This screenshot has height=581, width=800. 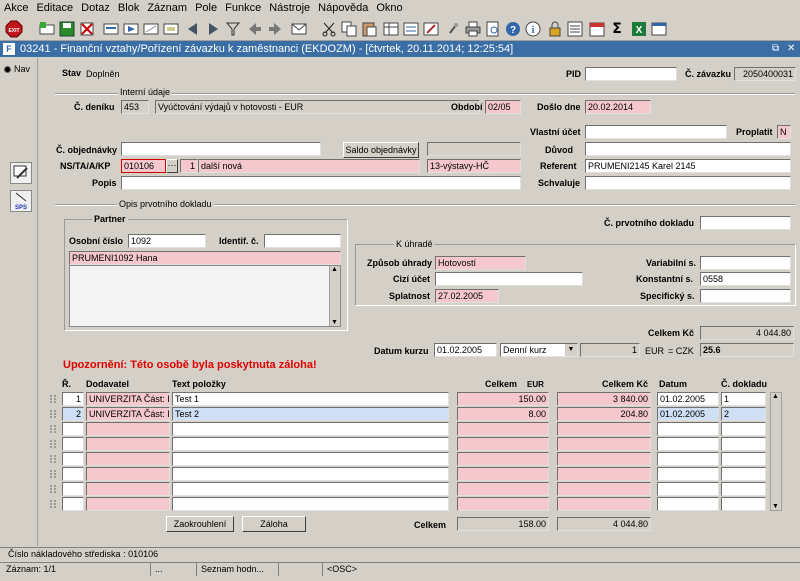 What do you see at coordinates (206, 8) in the screenshot?
I see `menu-item: Pole` at bounding box center [206, 8].